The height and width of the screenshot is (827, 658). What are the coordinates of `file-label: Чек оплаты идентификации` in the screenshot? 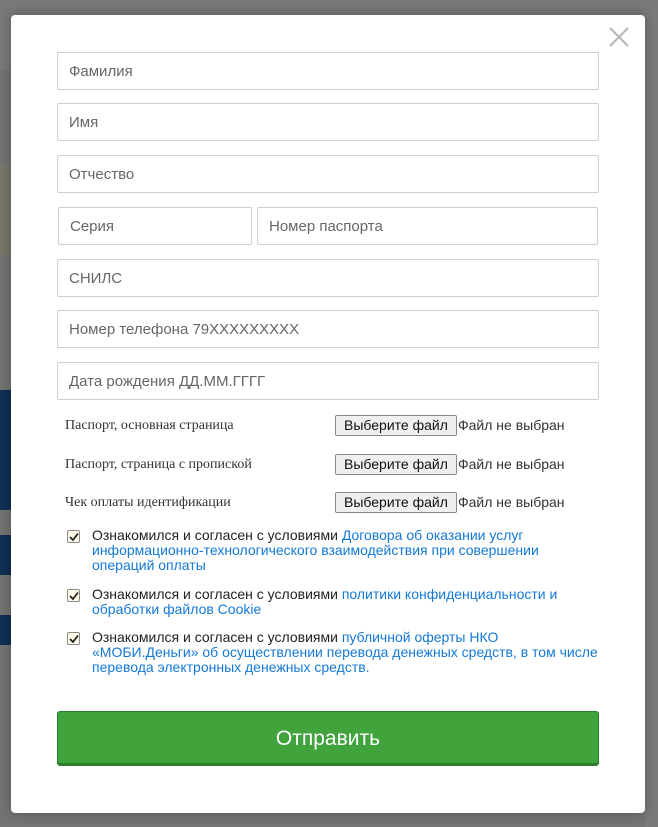 It's located at (148, 502).